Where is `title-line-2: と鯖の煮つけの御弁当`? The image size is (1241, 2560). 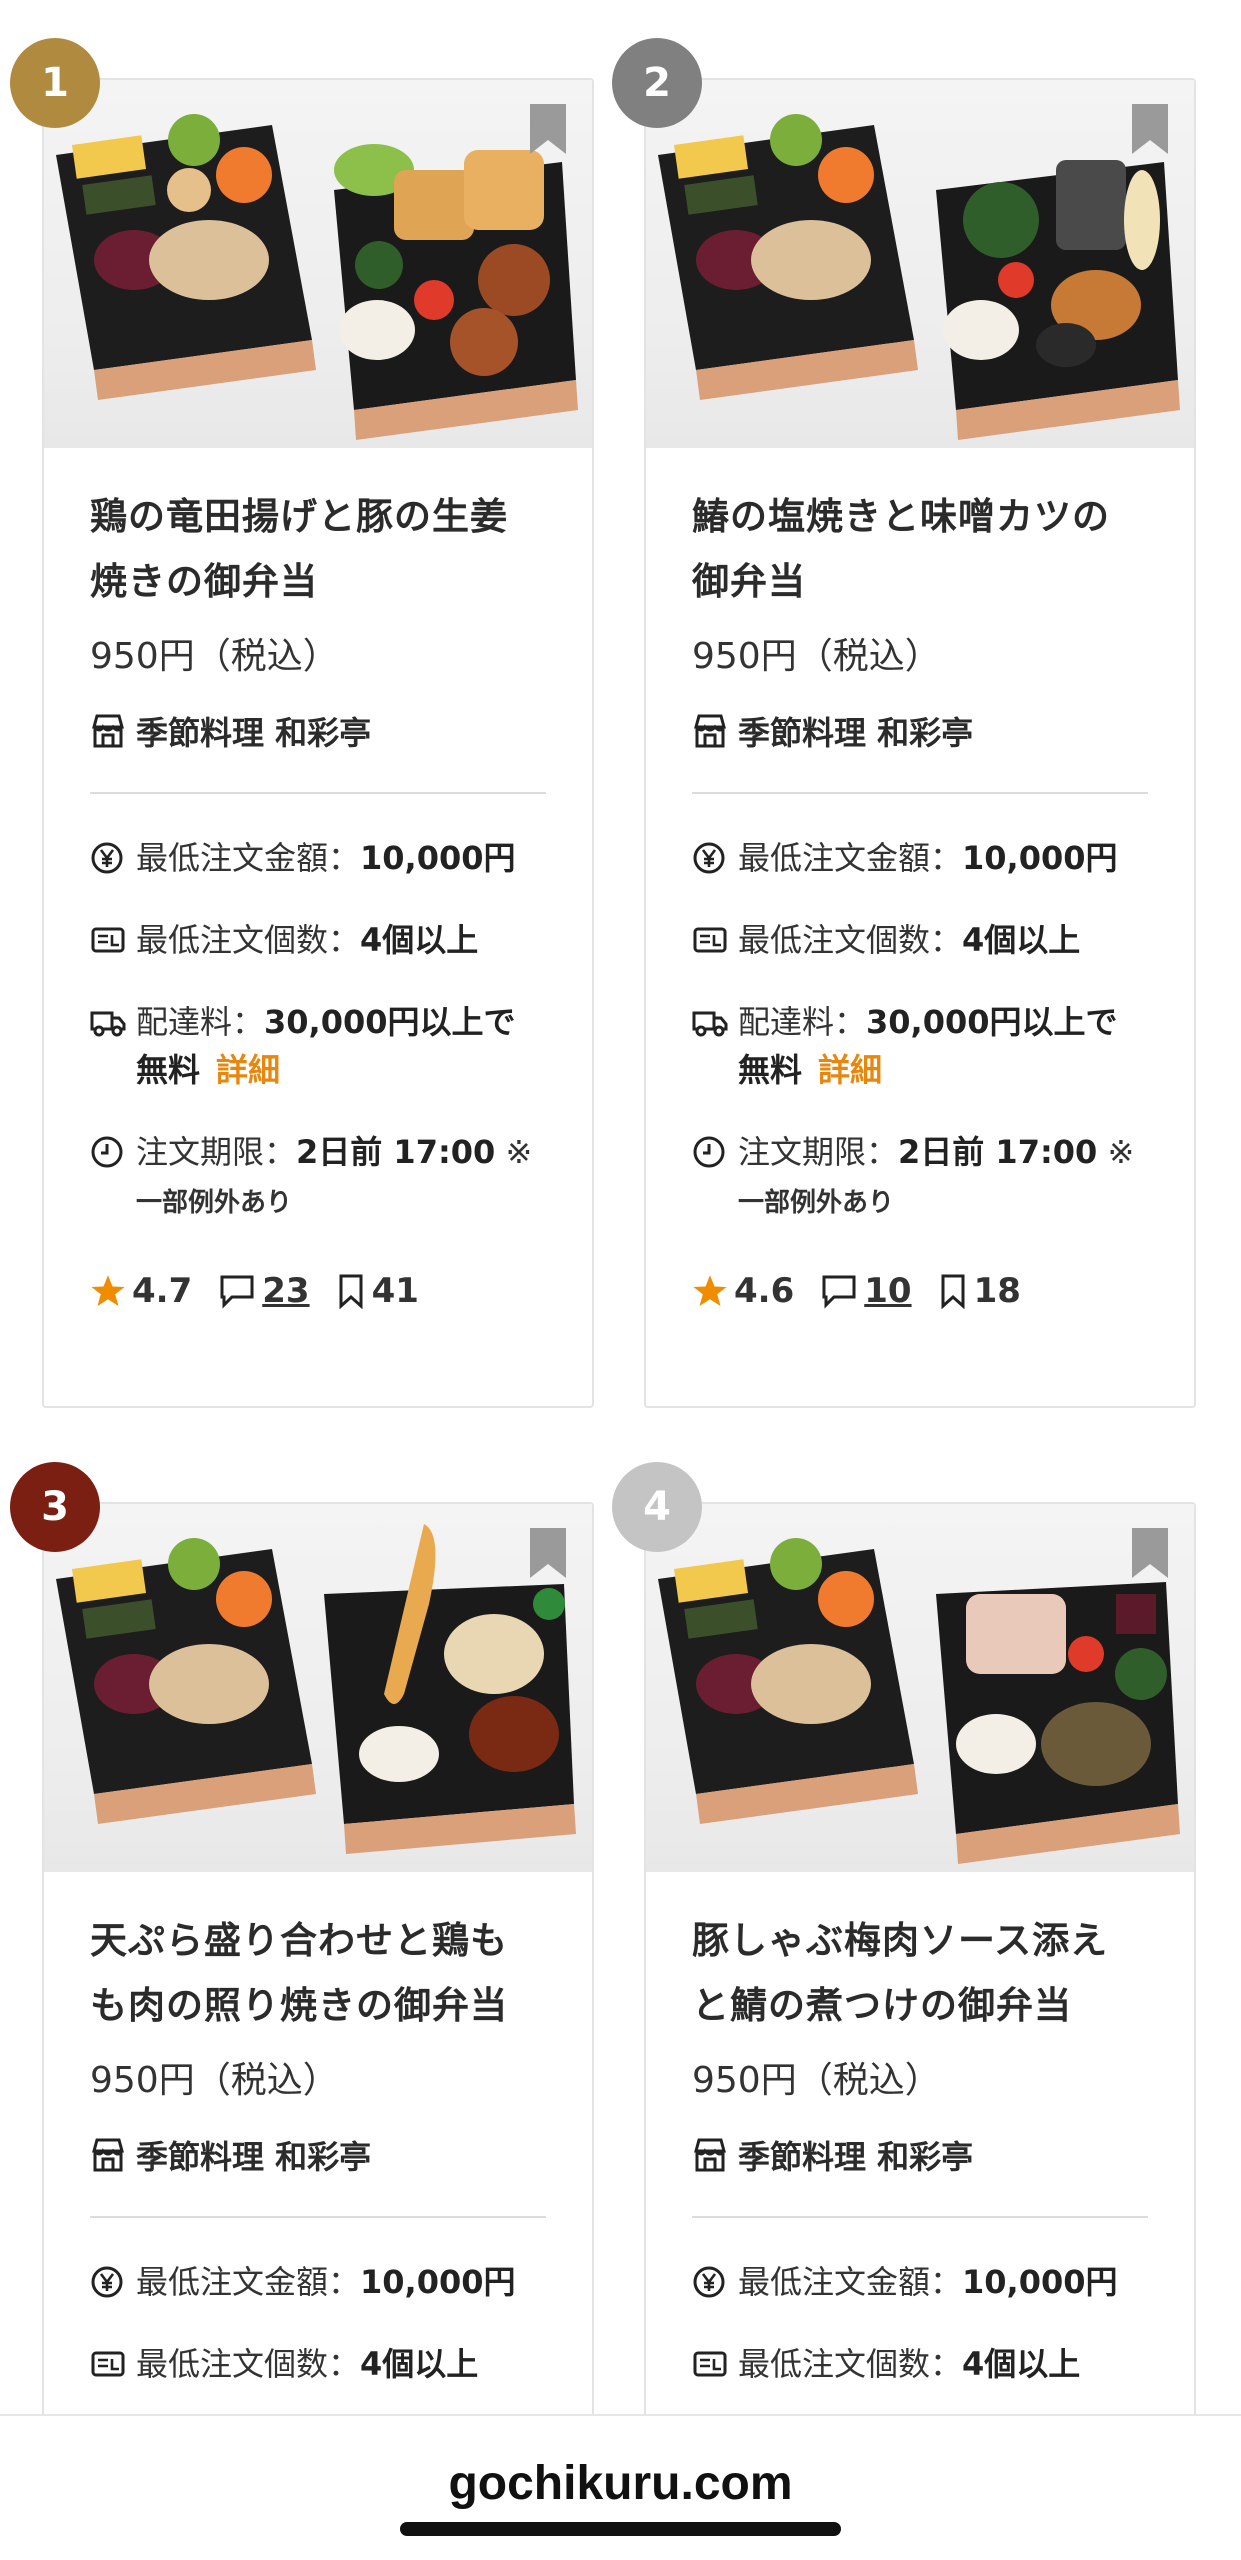
title-line-2: と鯖の煮つけの御弁当 is located at coordinates (882, 2005).